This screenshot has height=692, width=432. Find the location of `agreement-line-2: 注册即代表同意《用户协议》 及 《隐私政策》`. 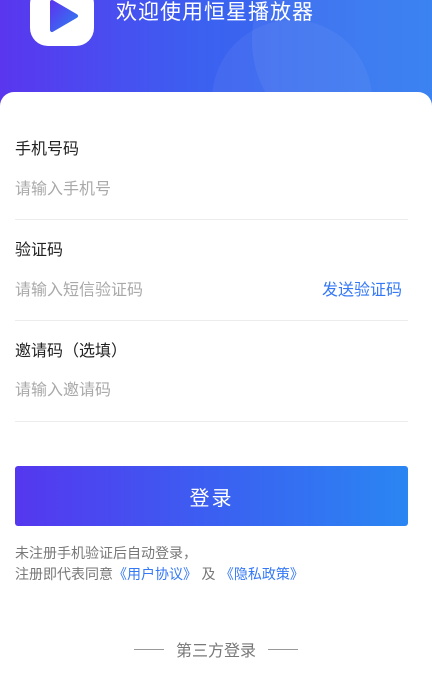

agreement-line-2: 注册即代表同意《用户协议》 及 《隐私政策》 is located at coordinates (159, 575).